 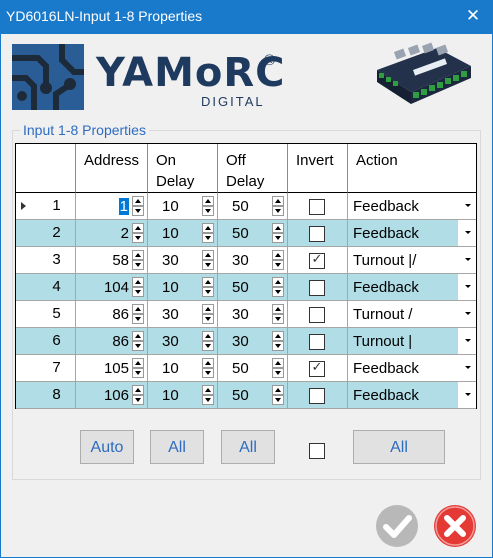 I want to click on row-header: 4, so click(x=46, y=287).